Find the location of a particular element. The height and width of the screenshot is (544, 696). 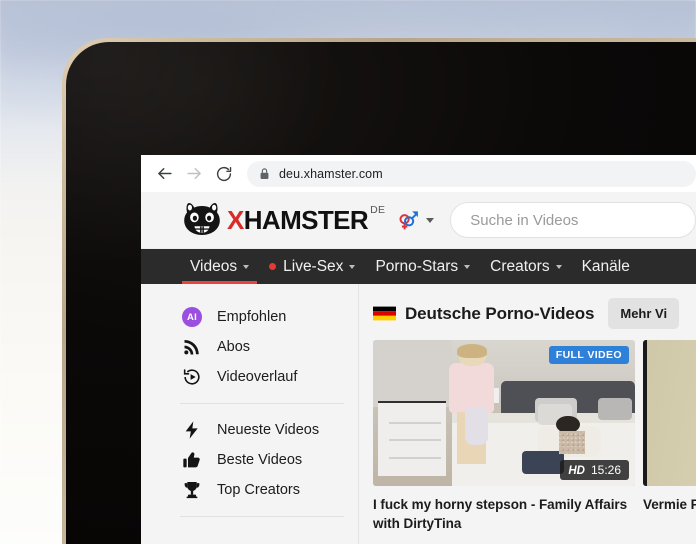

more-videos-button: Mehr Vi is located at coordinates (644, 313).